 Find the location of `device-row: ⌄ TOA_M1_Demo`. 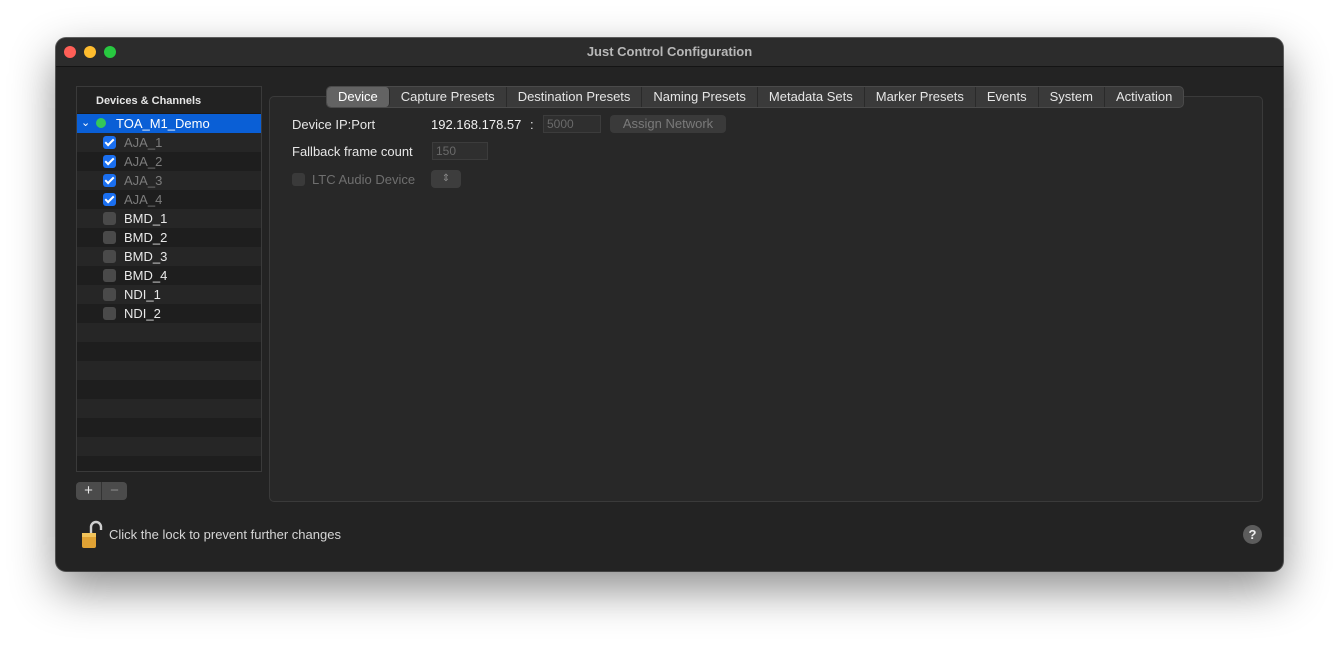

device-row: ⌄ TOA_M1_Demo is located at coordinates (169, 123).